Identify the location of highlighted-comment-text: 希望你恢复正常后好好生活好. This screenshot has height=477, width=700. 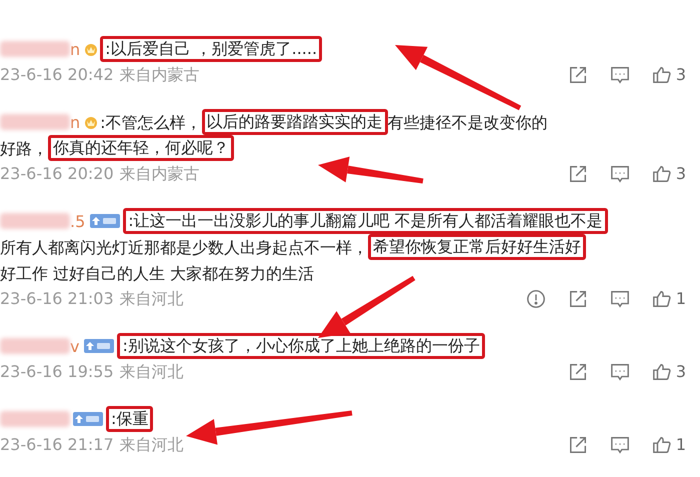
(477, 247).